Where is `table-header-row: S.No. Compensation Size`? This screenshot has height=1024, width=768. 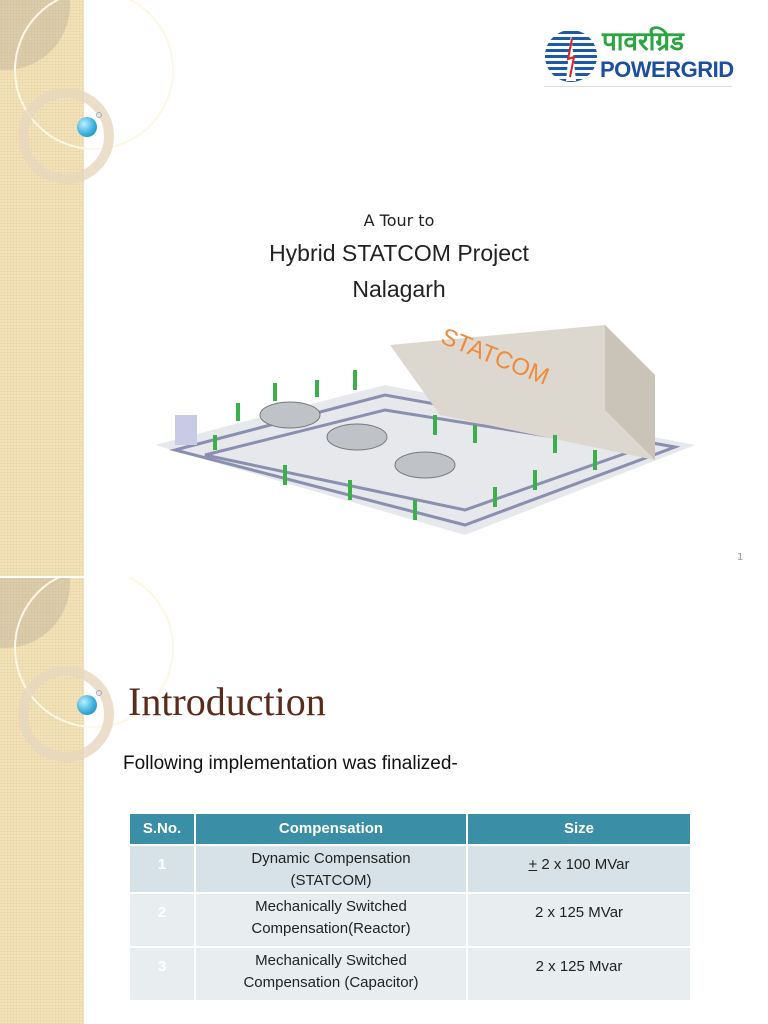 table-header-row: S.No. Compensation Size is located at coordinates (411, 830).